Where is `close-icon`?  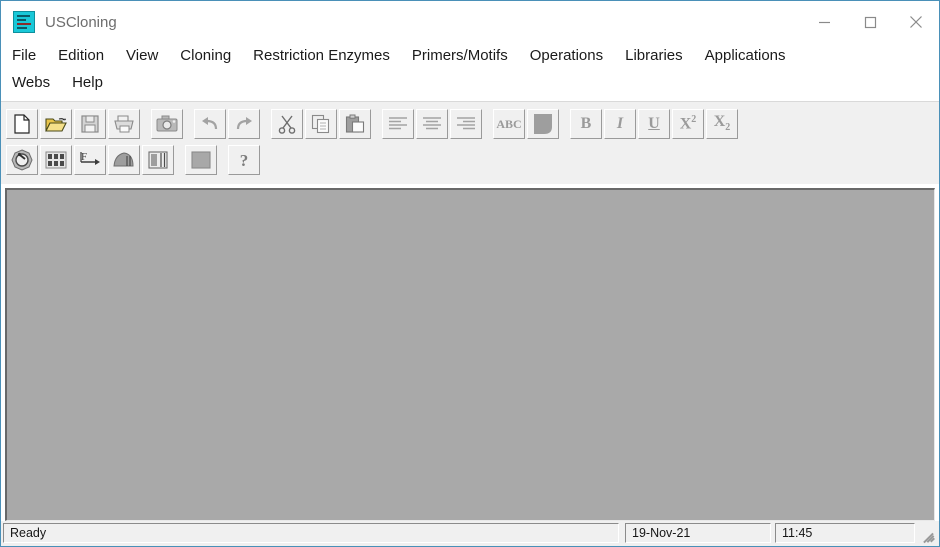
close-icon is located at coordinates (916, 22).